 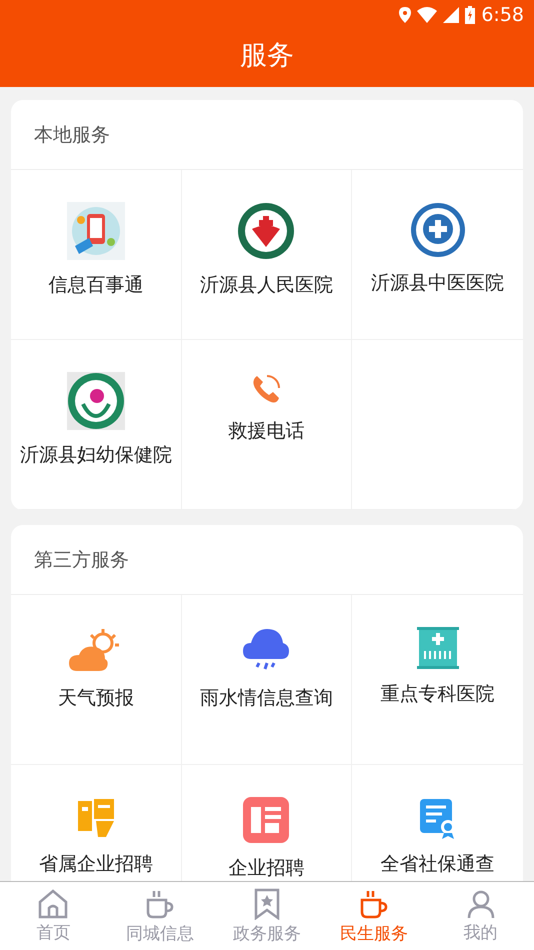 What do you see at coordinates (374, 916) in the screenshot?
I see `tab-item: 民生服务` at bounding box center [374, 916].